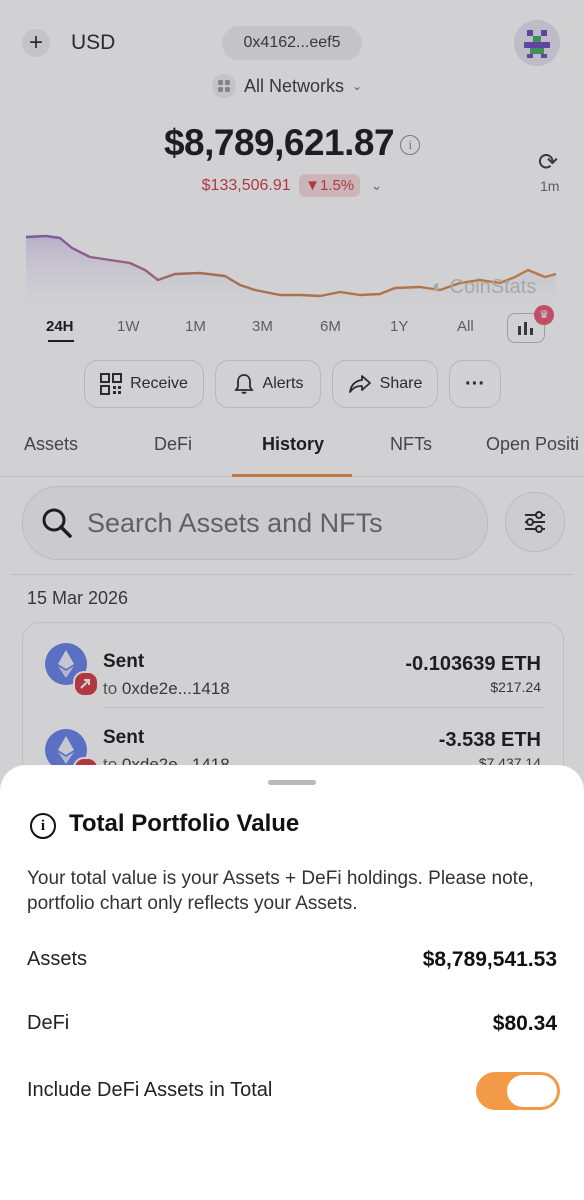 The height and width of the screenshot is (1200, 584). What do you see at coordinates (57, 959) in the screenshot?
I see `assets-label: Assets` at bounding box center [57, 959].